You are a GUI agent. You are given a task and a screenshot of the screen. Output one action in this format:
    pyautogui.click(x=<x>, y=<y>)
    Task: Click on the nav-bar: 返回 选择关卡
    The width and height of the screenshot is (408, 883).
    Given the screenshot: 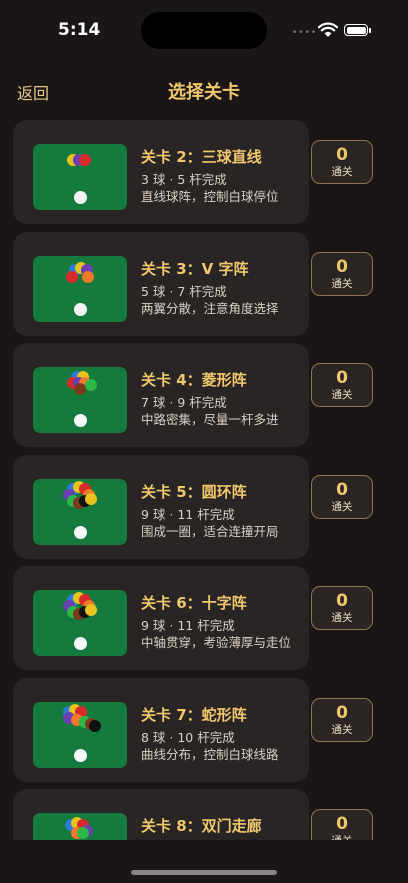 What is the action you would take?
    pyautogui.click(x=204, y=90)
    